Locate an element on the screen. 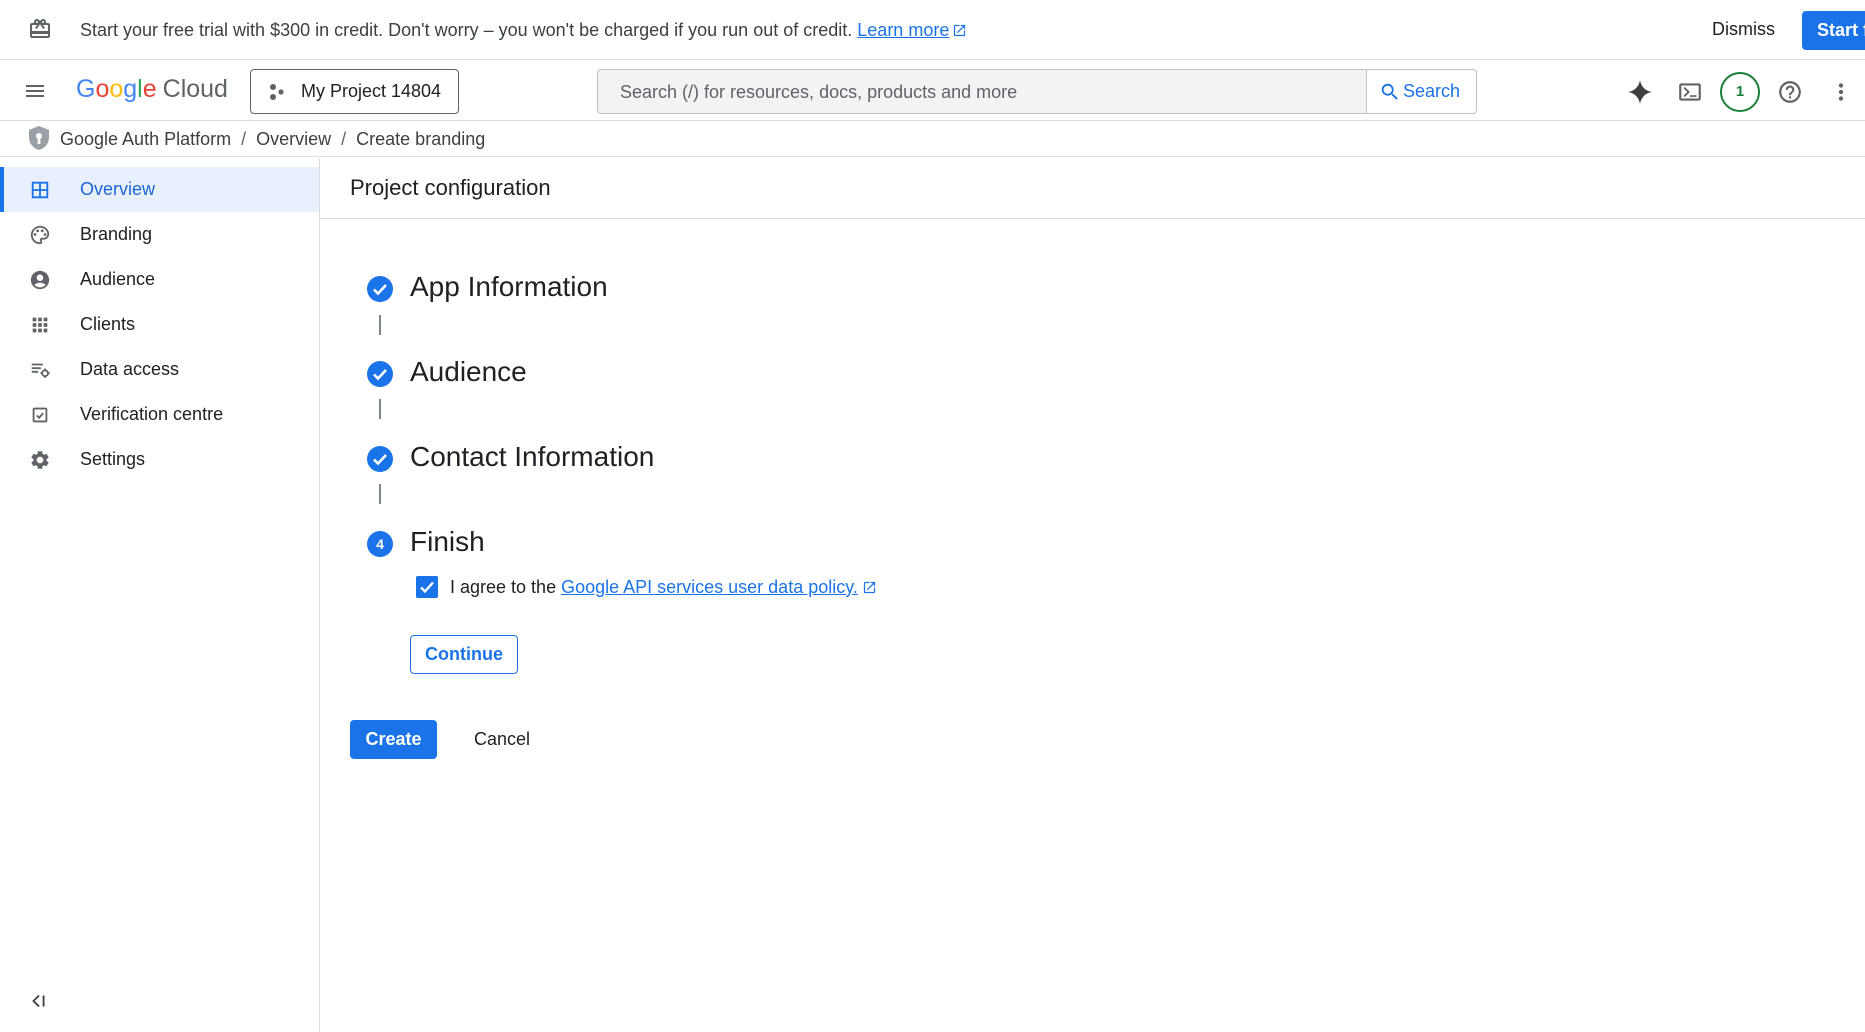  project-picker: My Project 14804 is located at coordinates (354, 91).